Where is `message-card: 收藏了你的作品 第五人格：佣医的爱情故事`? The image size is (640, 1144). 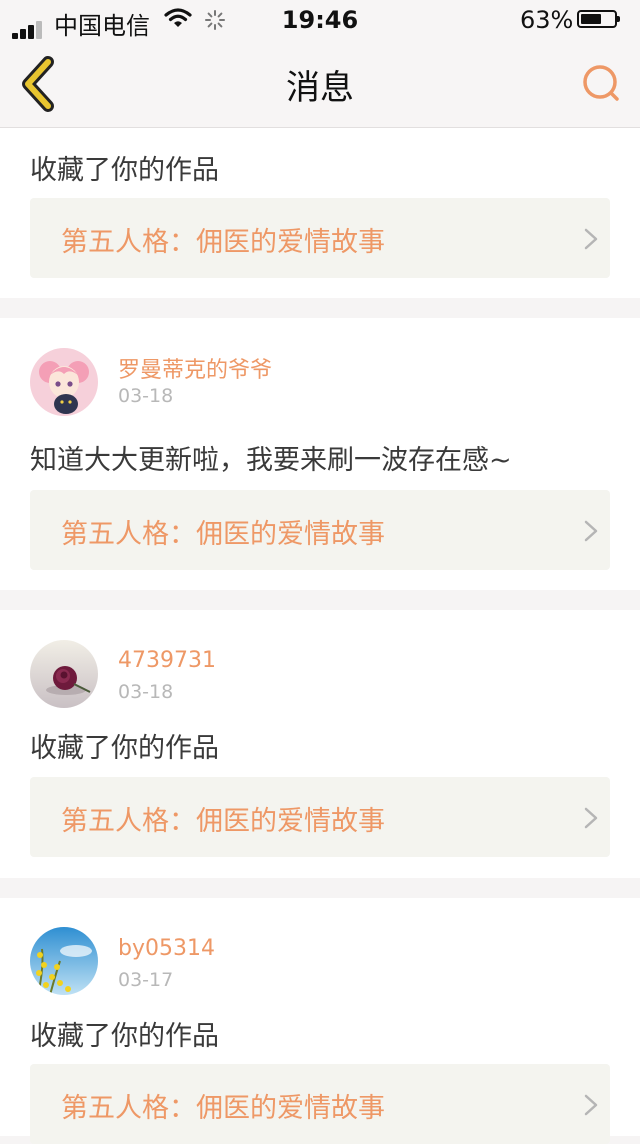
message-card: 收藏了你的作品 第五人格：佣医的爱情故事 is located at coordinates (320, 213).